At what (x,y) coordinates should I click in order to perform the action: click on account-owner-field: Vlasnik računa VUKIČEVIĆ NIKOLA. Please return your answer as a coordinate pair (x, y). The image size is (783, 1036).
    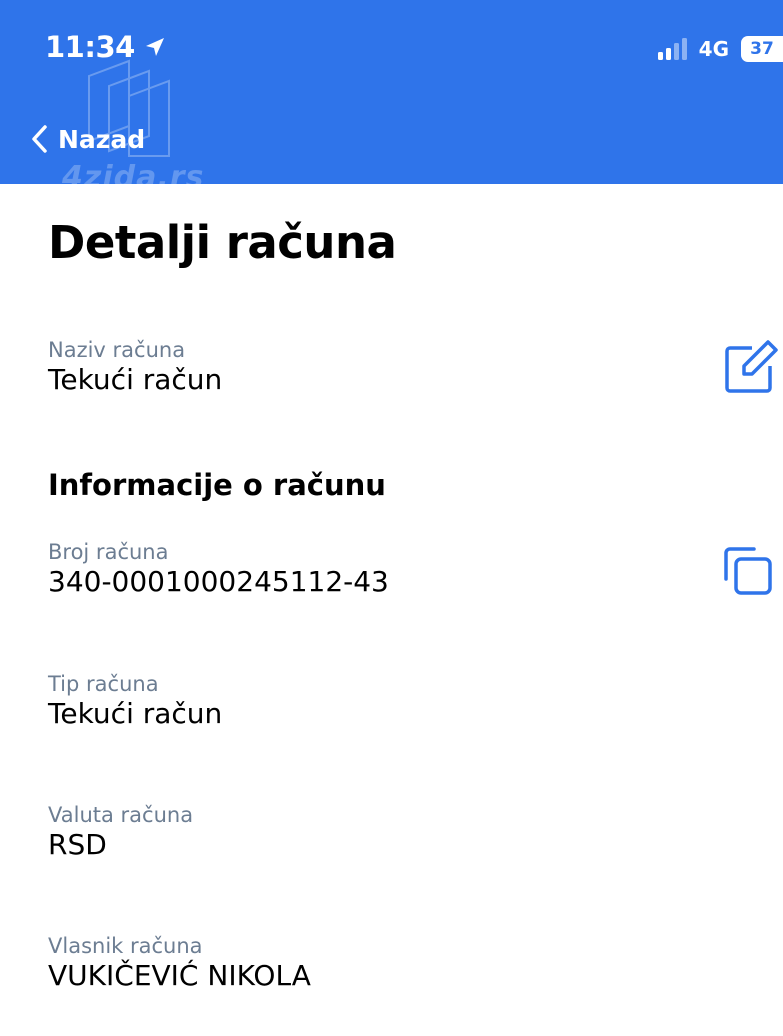
    Looking at the image, I should click on (179, 964).